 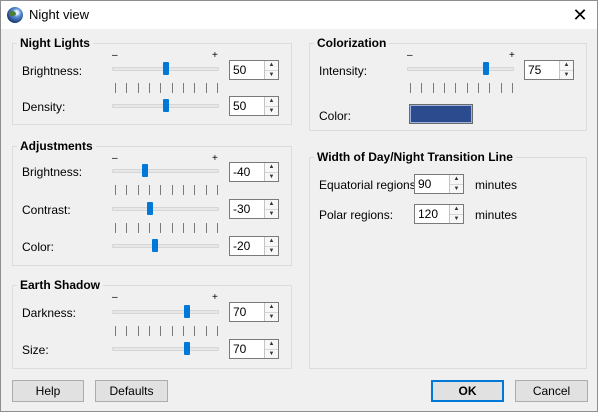 I want to click on help-button: Help, so click(x=48, y=391).